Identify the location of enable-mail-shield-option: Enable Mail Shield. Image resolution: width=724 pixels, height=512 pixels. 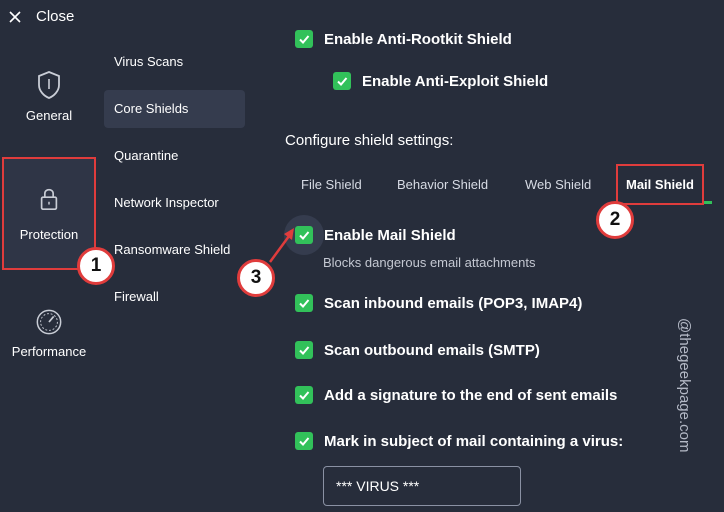
(375, 235).